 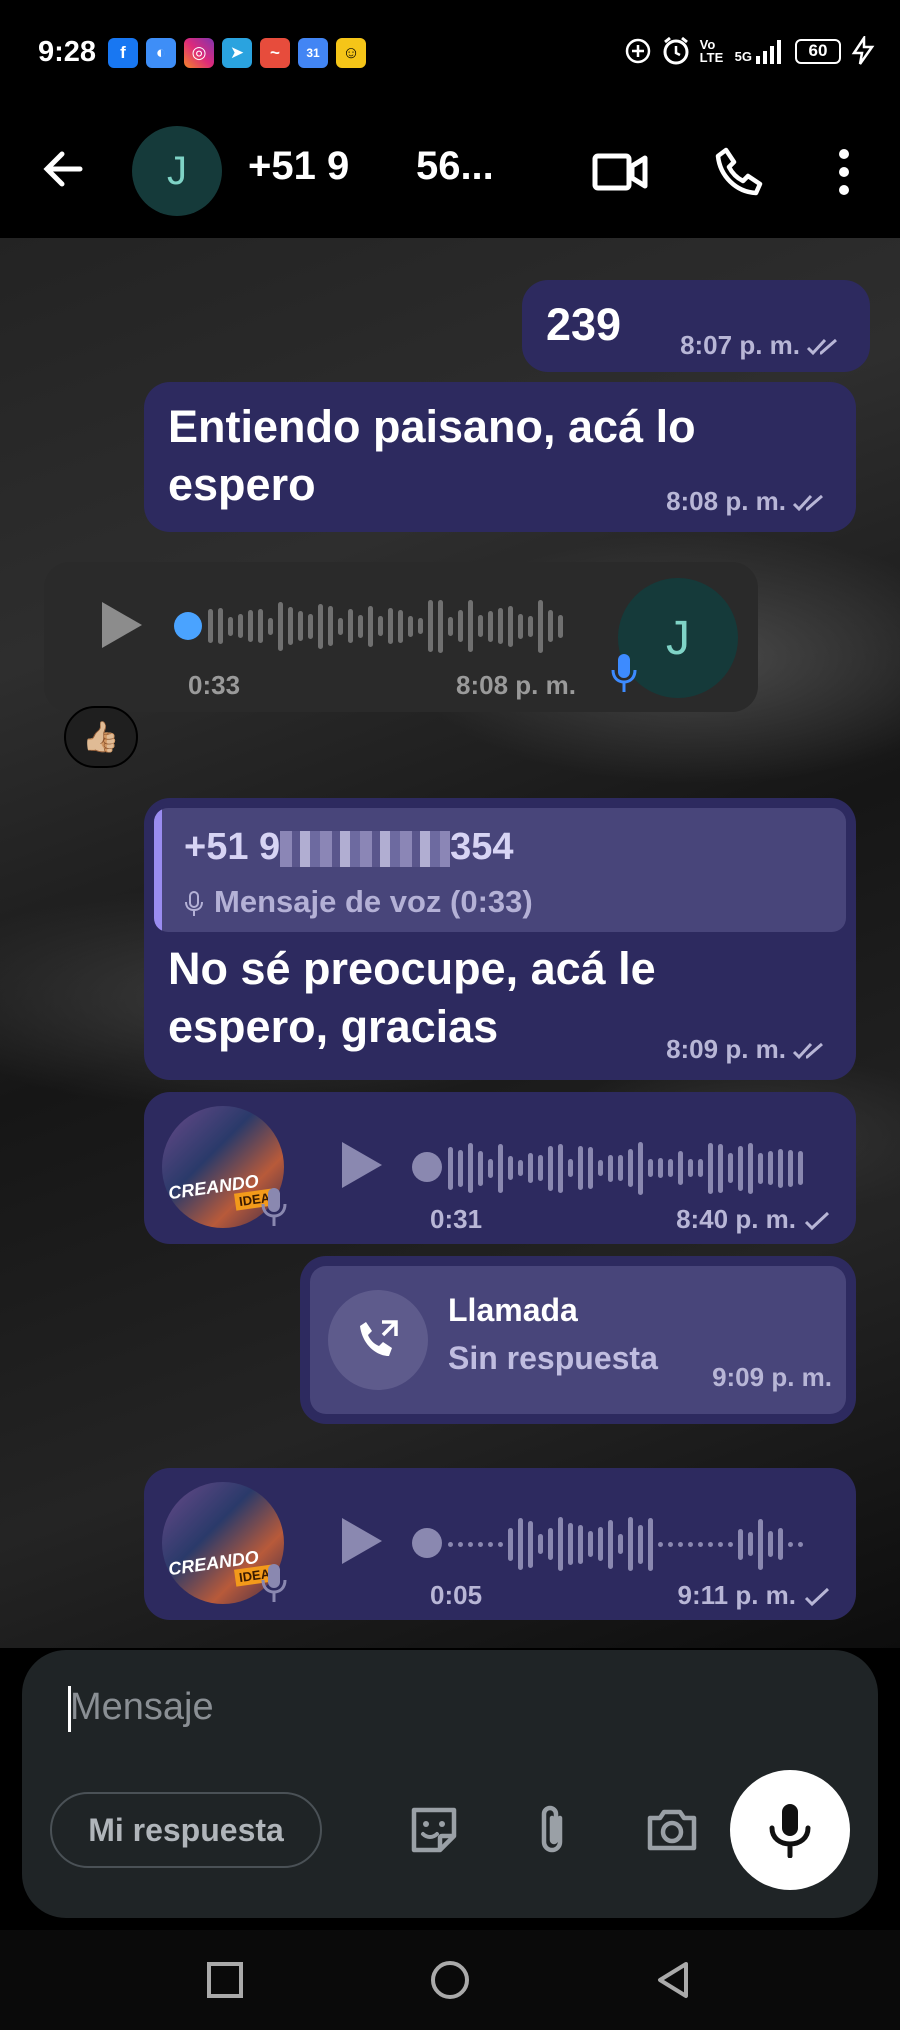 I want to click on notification-icons: f ◐ ◎ ➤ ~ 31 ☺, so click(x=237, y=53).